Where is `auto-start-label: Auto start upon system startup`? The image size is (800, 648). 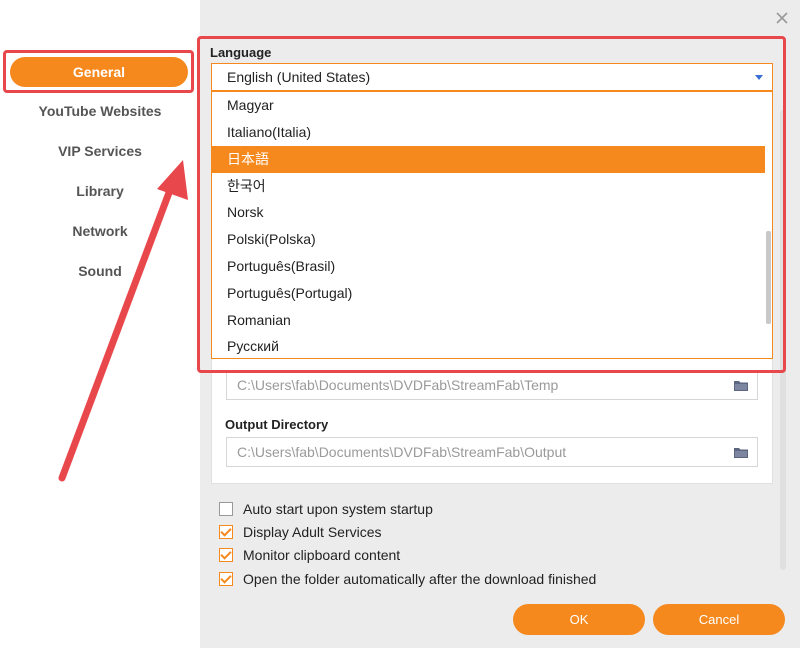 auto-start-label: Auto start upon system startup is located at coordinates (338, 509).